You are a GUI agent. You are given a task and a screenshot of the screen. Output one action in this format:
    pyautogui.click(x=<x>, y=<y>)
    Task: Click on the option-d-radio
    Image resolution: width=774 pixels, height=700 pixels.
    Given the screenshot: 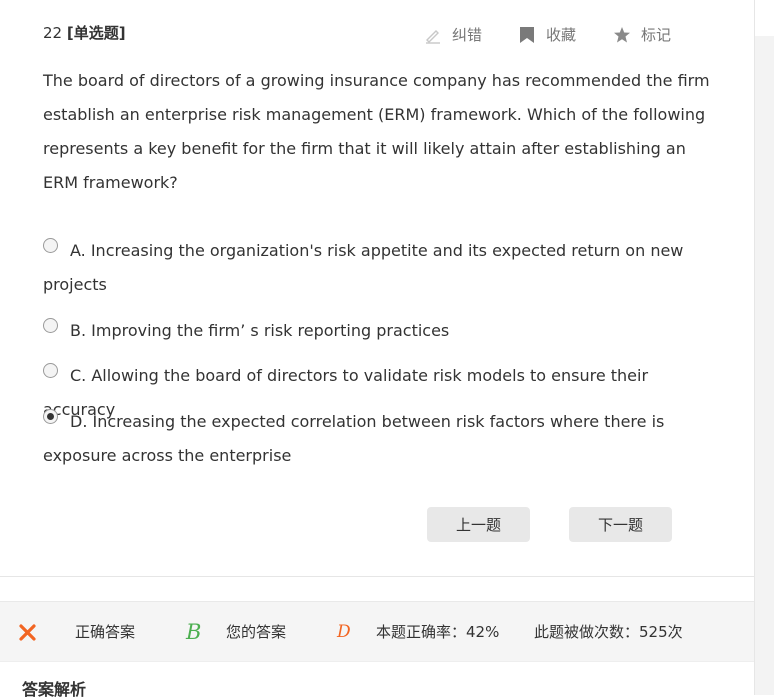 What is the action you would take?
    pyautogui.click(x=50, y=416)
    